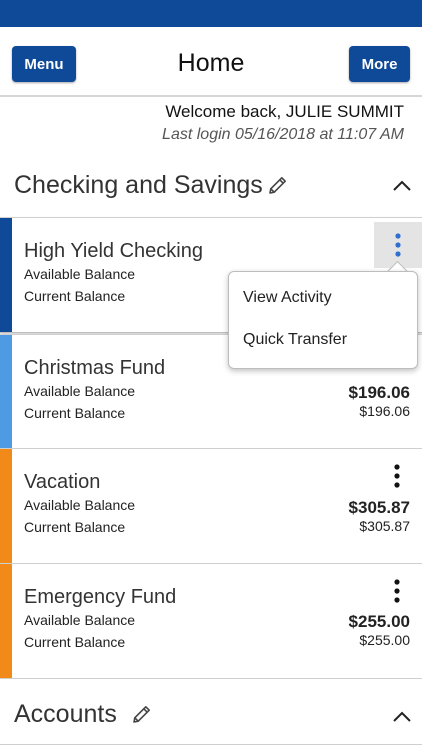 This screenshot has height=750, width=422. I want to click on section-header-checking-savings: Checking and Savings, so click(211, 188).